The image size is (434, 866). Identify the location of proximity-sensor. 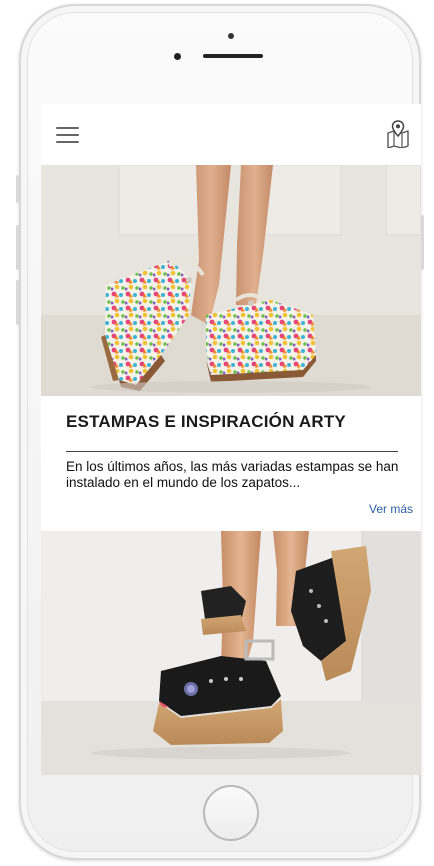
(177, 56).